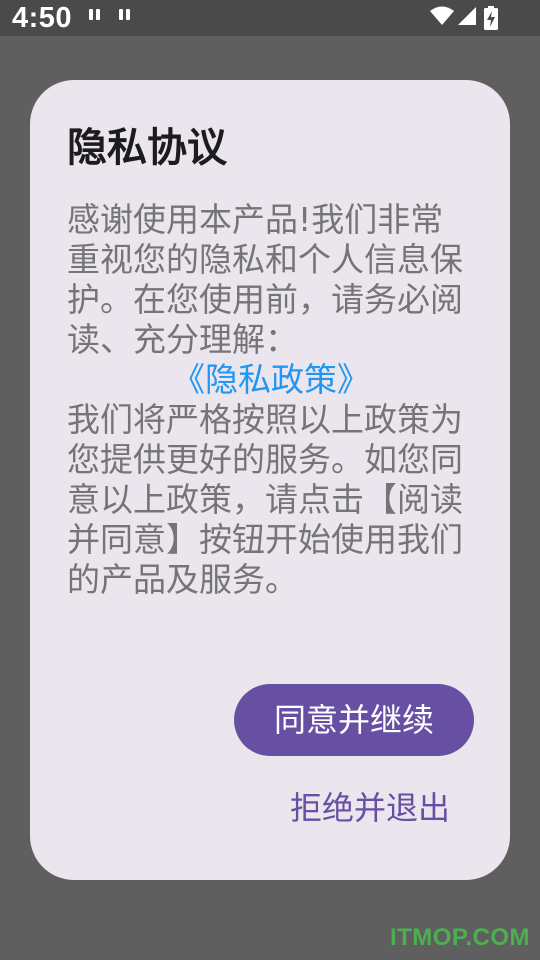 The width and height of the screenshot is (540, 960). What do you see at coordinates (491, 18) in the screenshot?
I see `battery-charging-icon` at bounding box center [491, 18].